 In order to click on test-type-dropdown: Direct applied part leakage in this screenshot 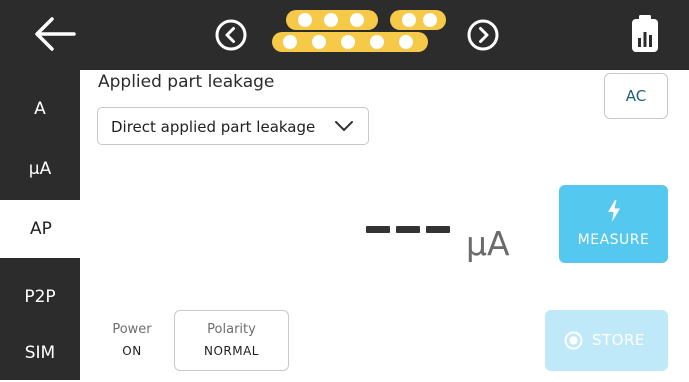, I will do `click(233, 126)`.